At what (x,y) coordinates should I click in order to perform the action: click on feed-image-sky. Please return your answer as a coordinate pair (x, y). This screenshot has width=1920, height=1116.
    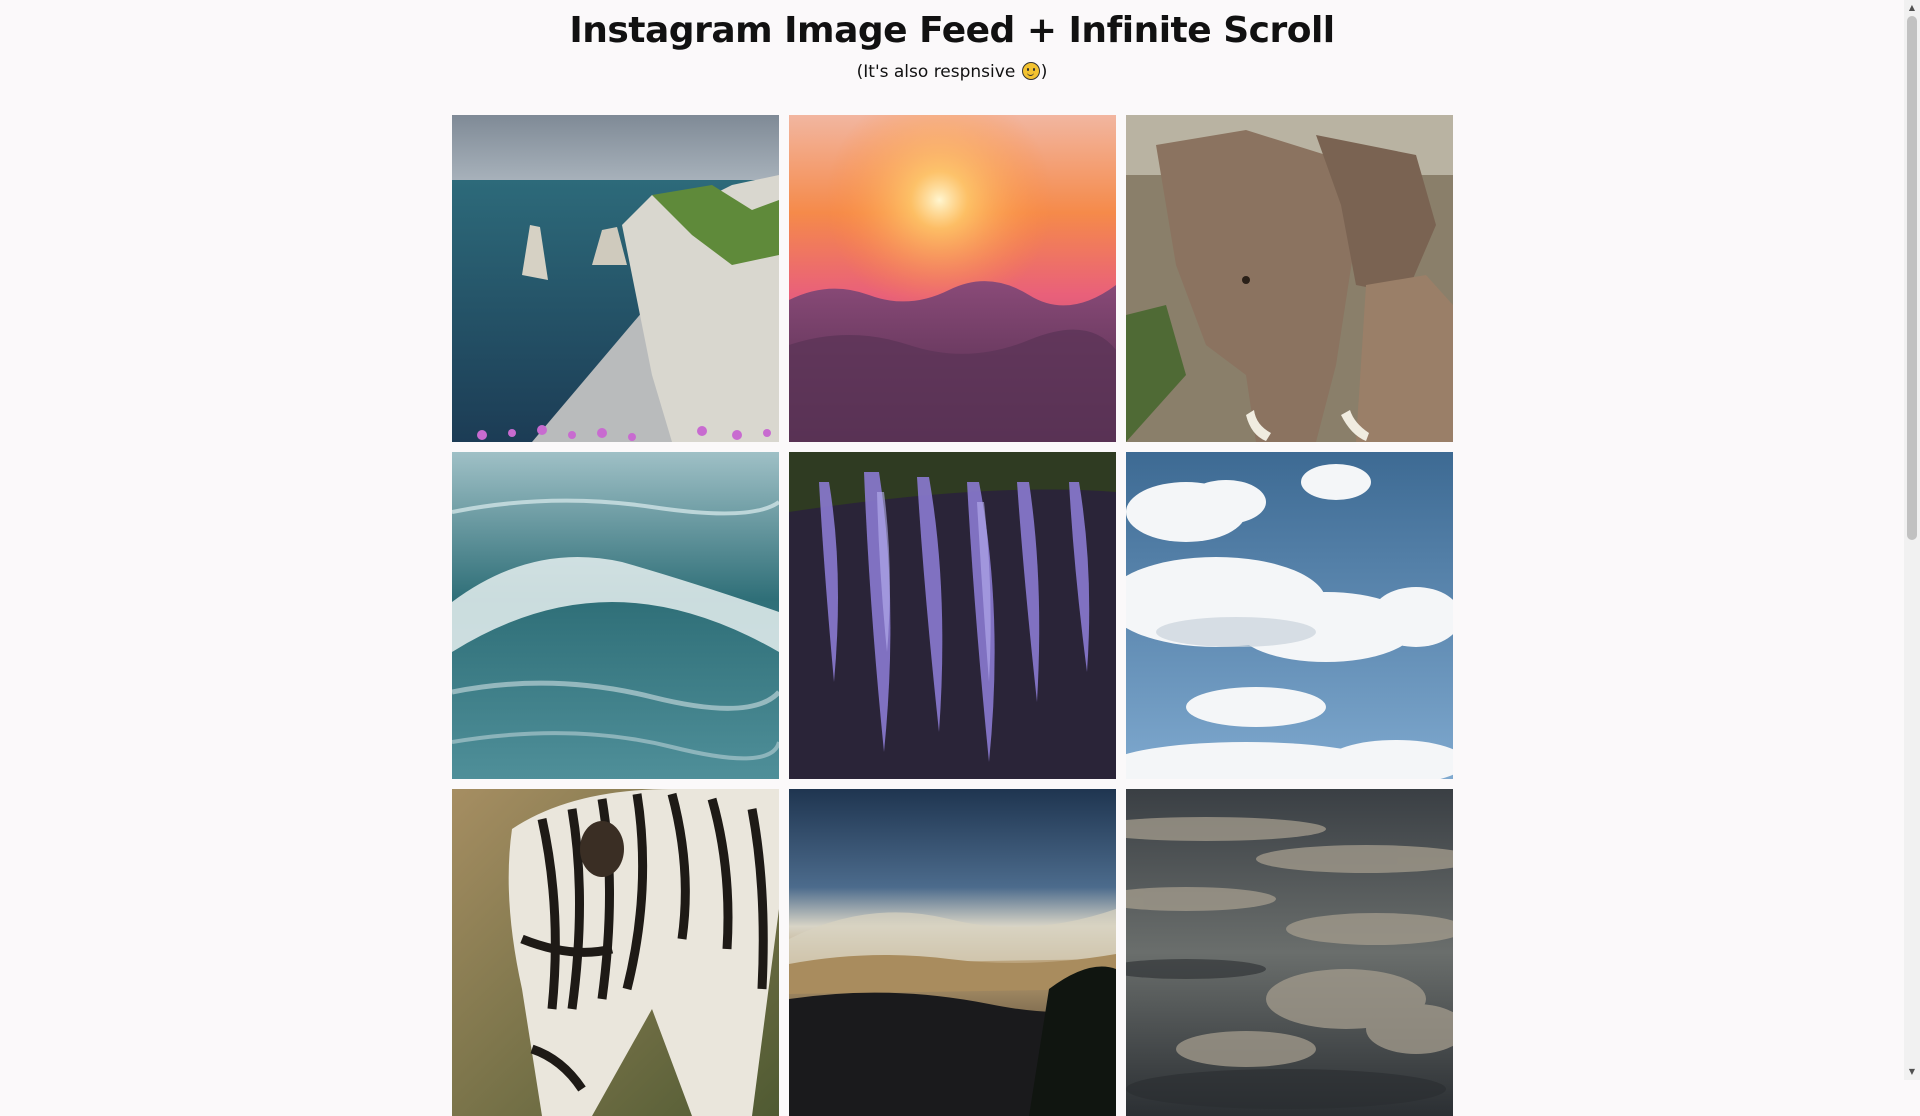
    Looking at the image, I should click on (1289, 615).